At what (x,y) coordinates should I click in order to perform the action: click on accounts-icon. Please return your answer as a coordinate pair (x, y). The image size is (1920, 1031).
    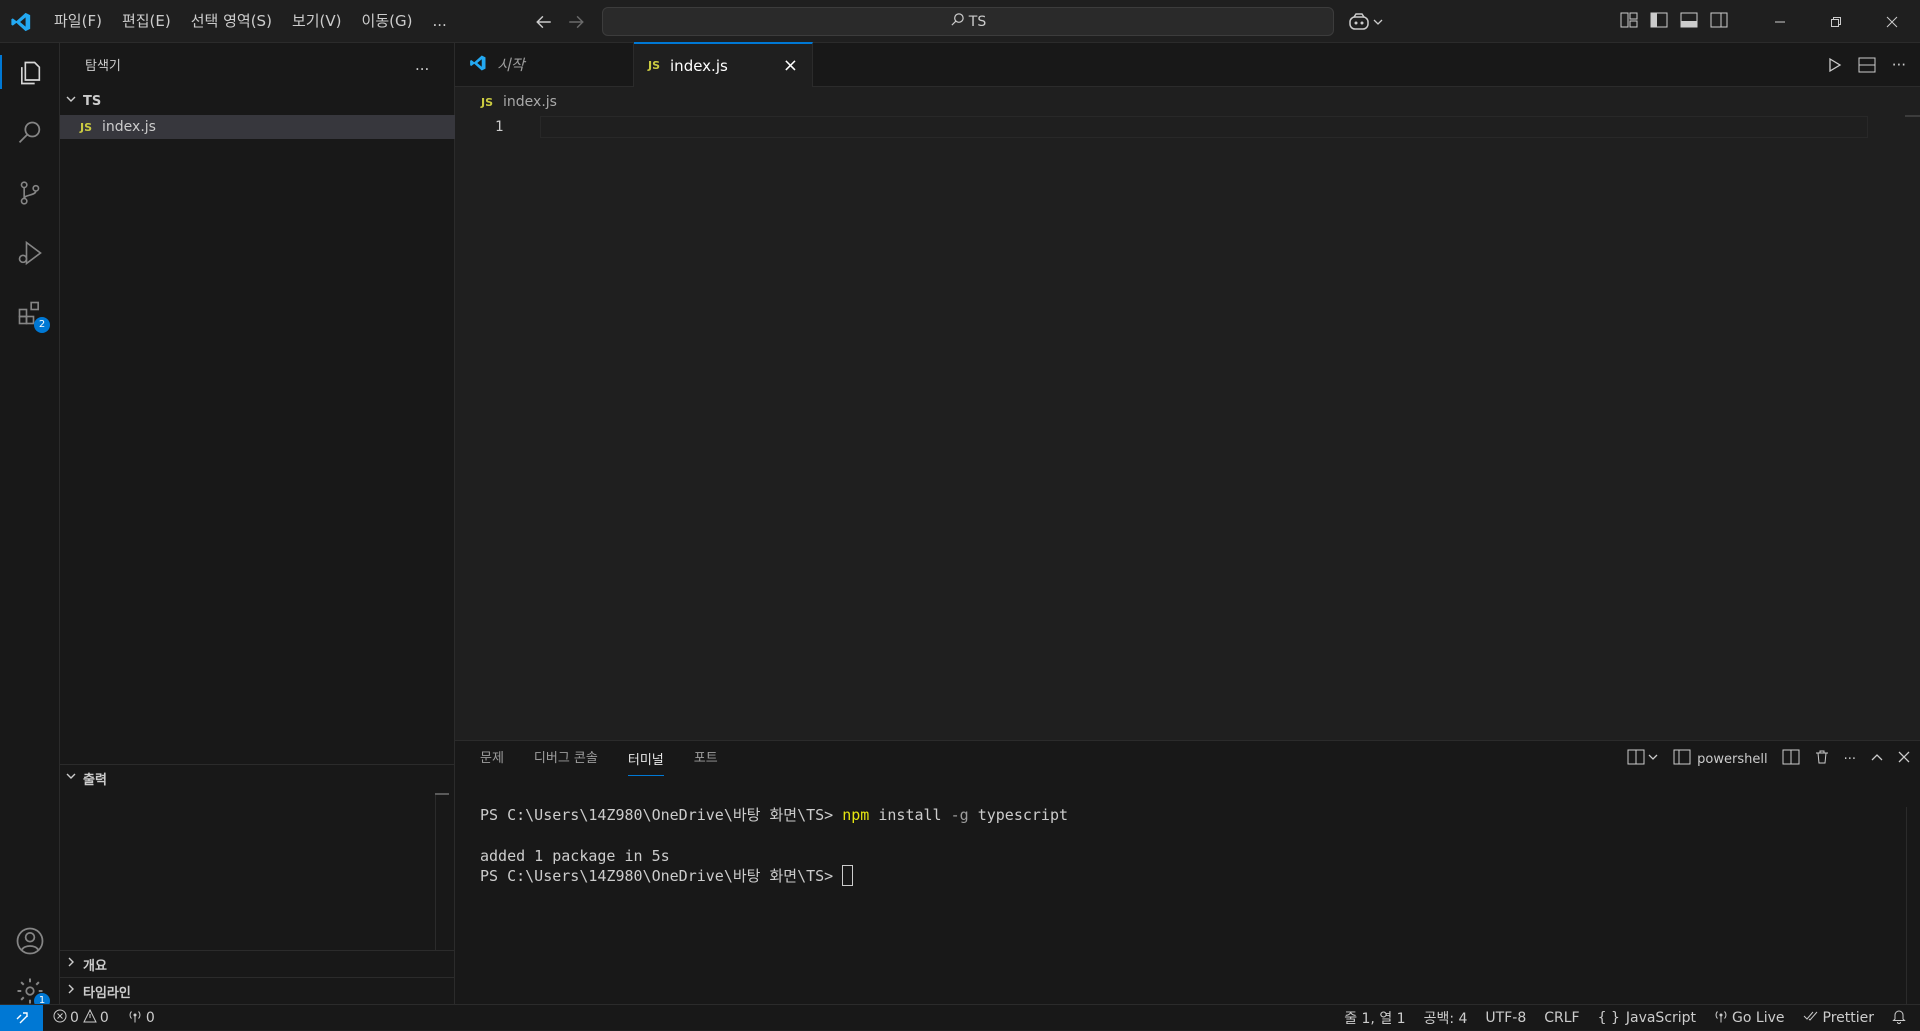
    Looking at the image, I should click on (30, 941).